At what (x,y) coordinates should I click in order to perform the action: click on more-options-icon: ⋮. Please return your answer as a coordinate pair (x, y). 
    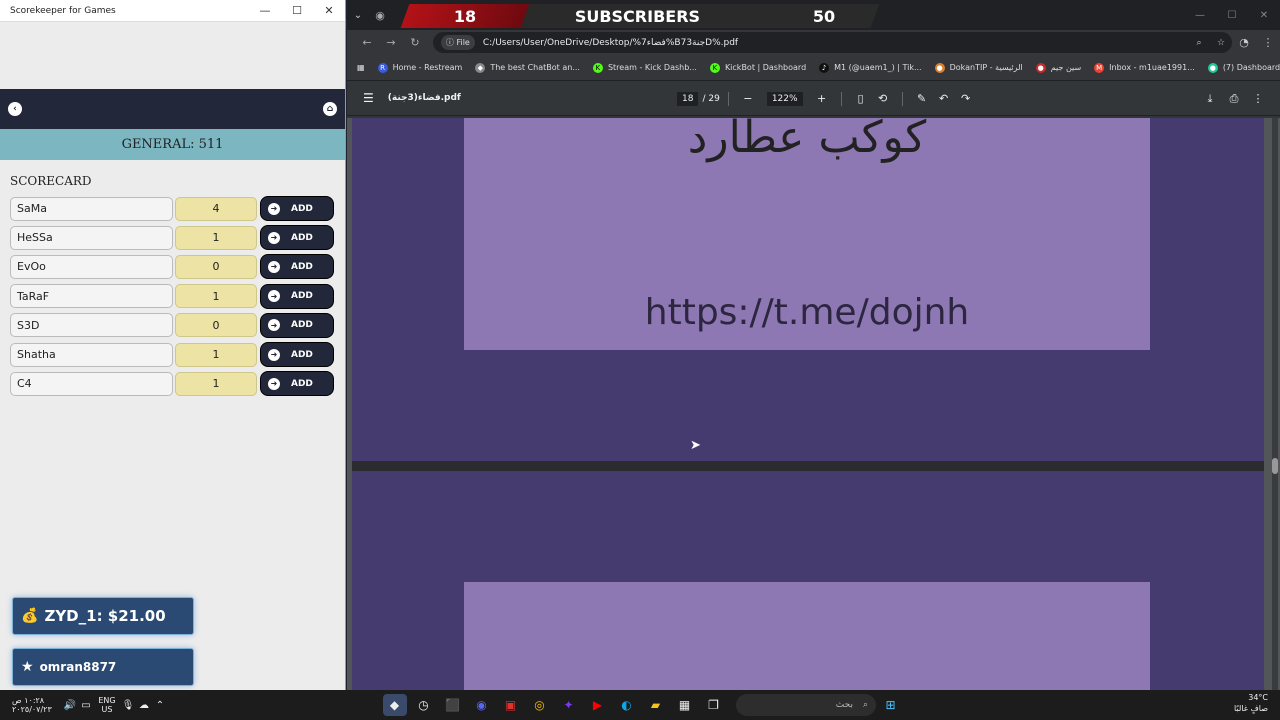
    Looking at the image, I should click on (1258, 98).